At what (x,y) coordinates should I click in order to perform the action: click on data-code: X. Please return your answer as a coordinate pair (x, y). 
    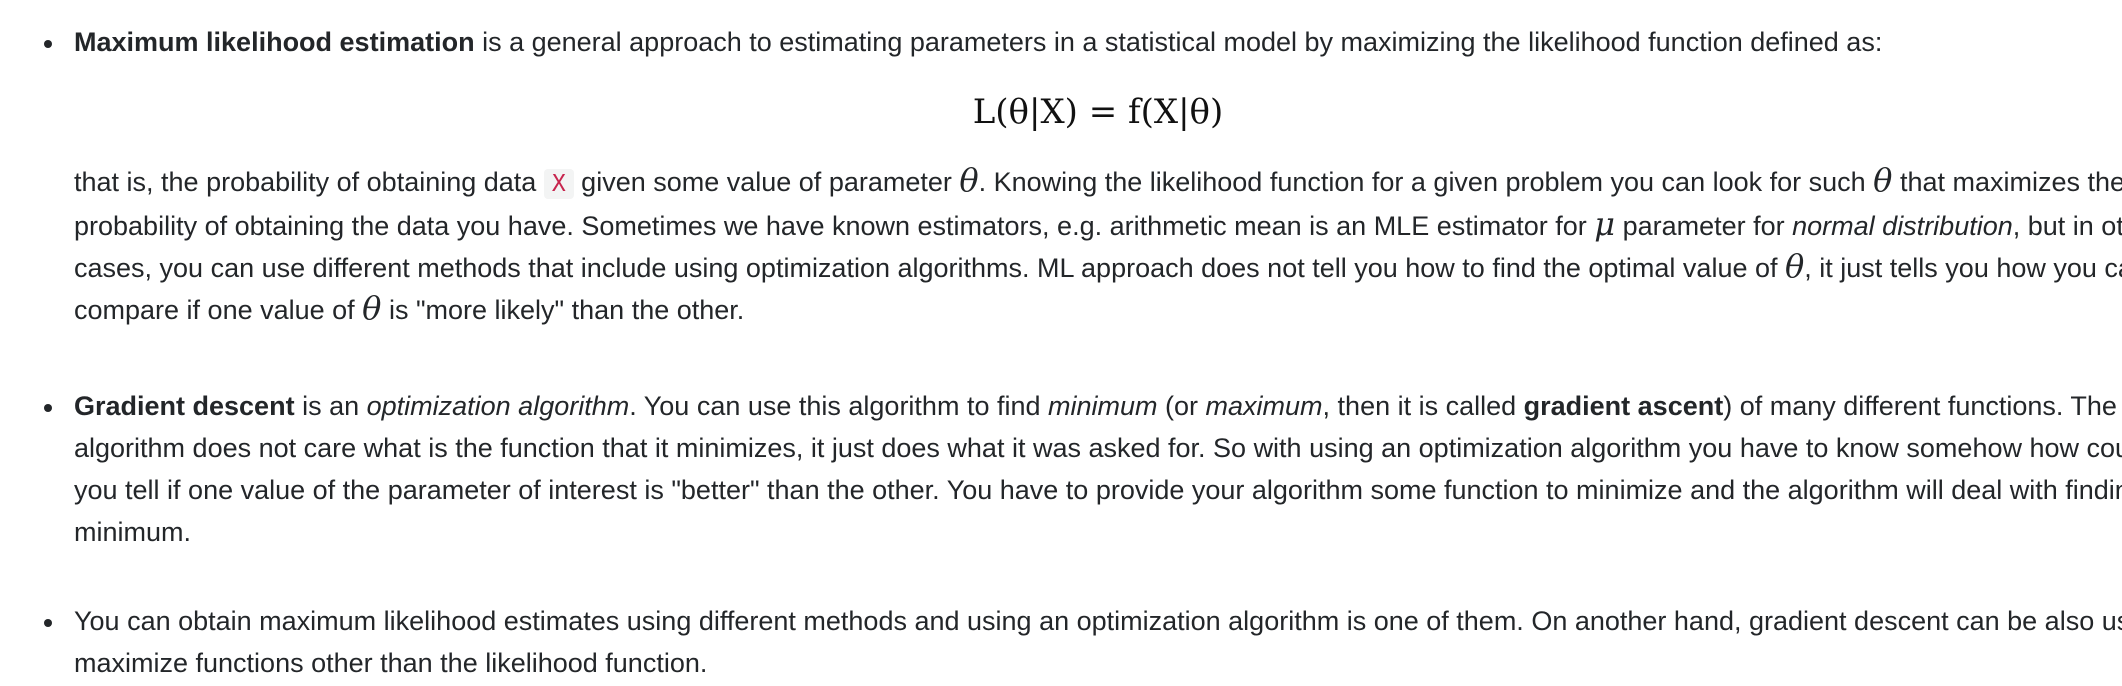
    Looking at the image, I should click on (558, 184).